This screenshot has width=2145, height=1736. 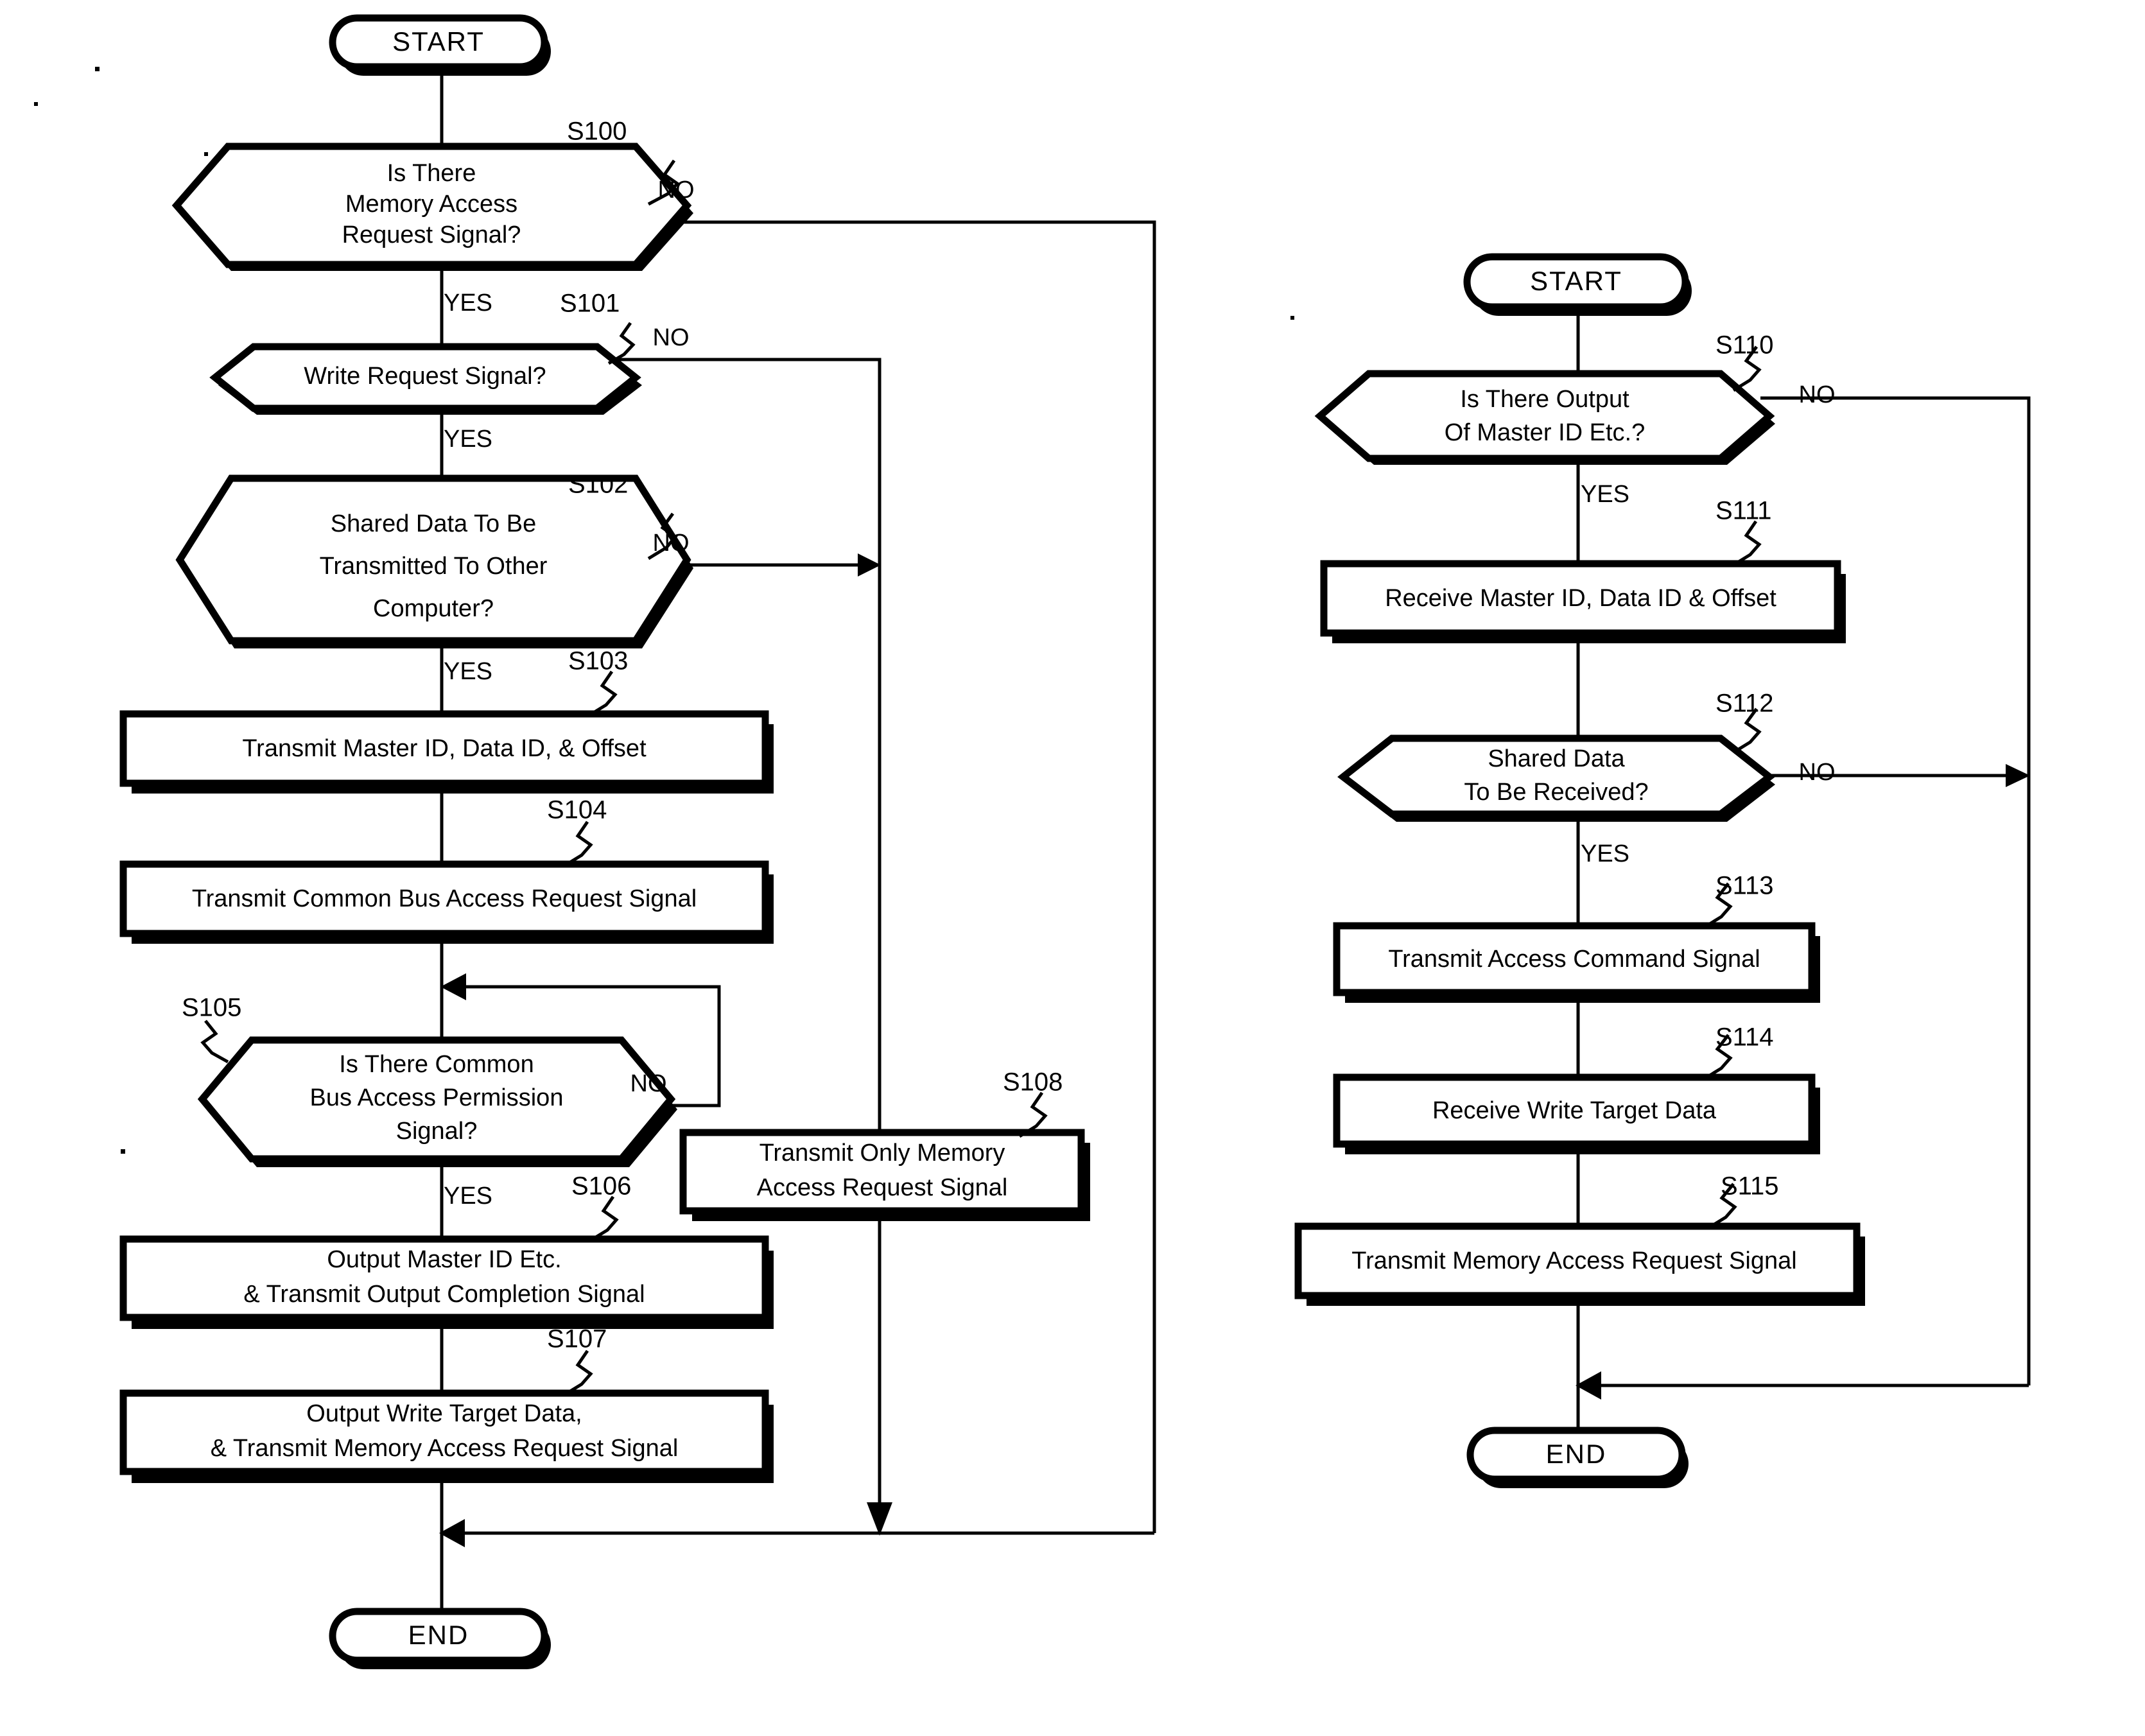 I want to click on ref-s114-label: S114, so click(x=1744, y=1037).